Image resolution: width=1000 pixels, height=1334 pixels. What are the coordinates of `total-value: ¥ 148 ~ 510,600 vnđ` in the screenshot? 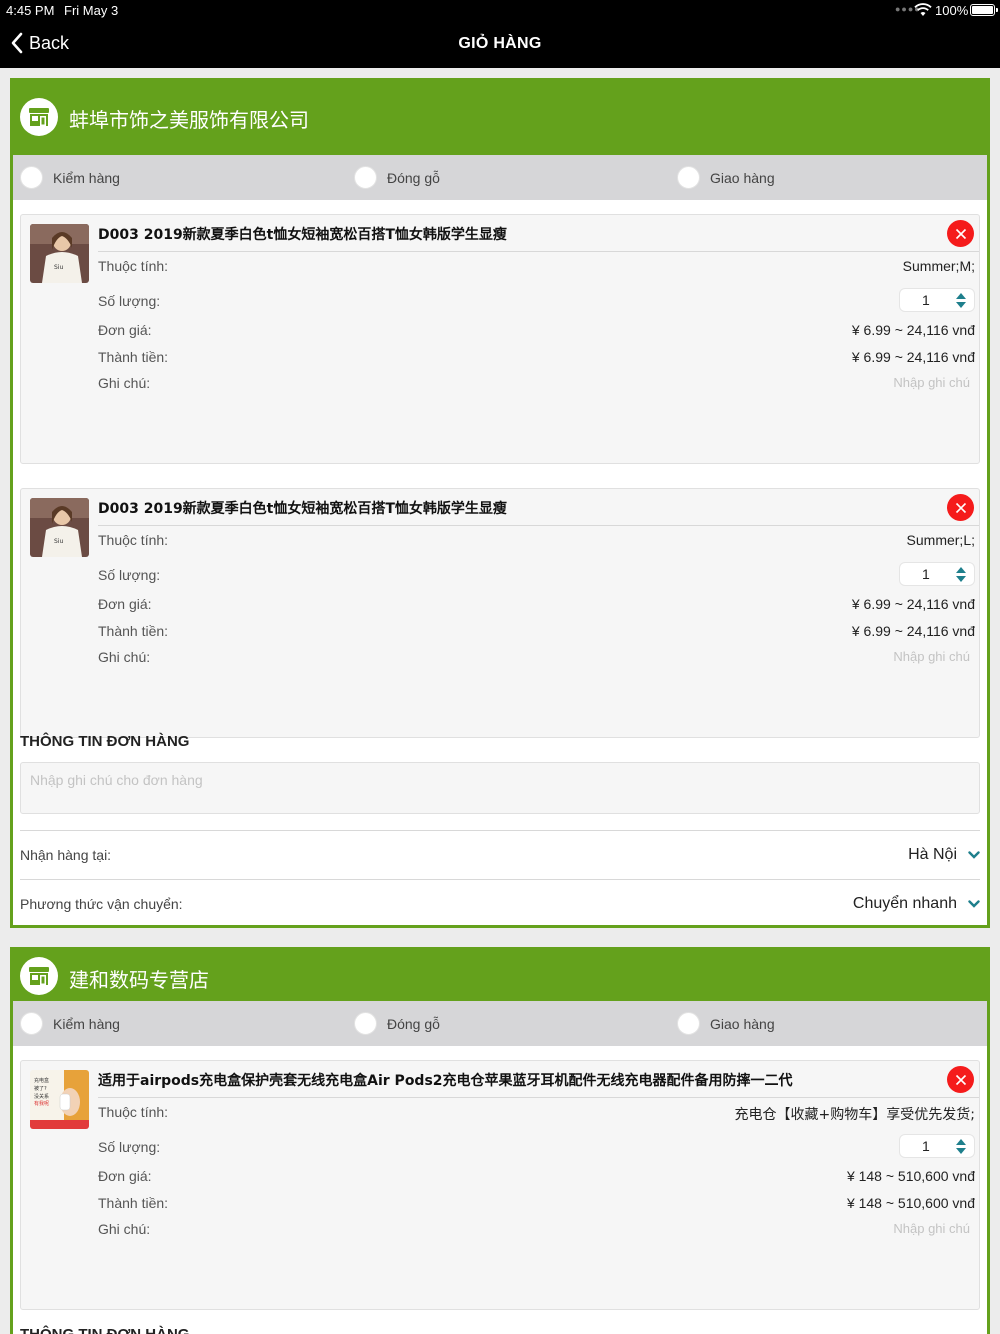 It's located at (910, 1203).